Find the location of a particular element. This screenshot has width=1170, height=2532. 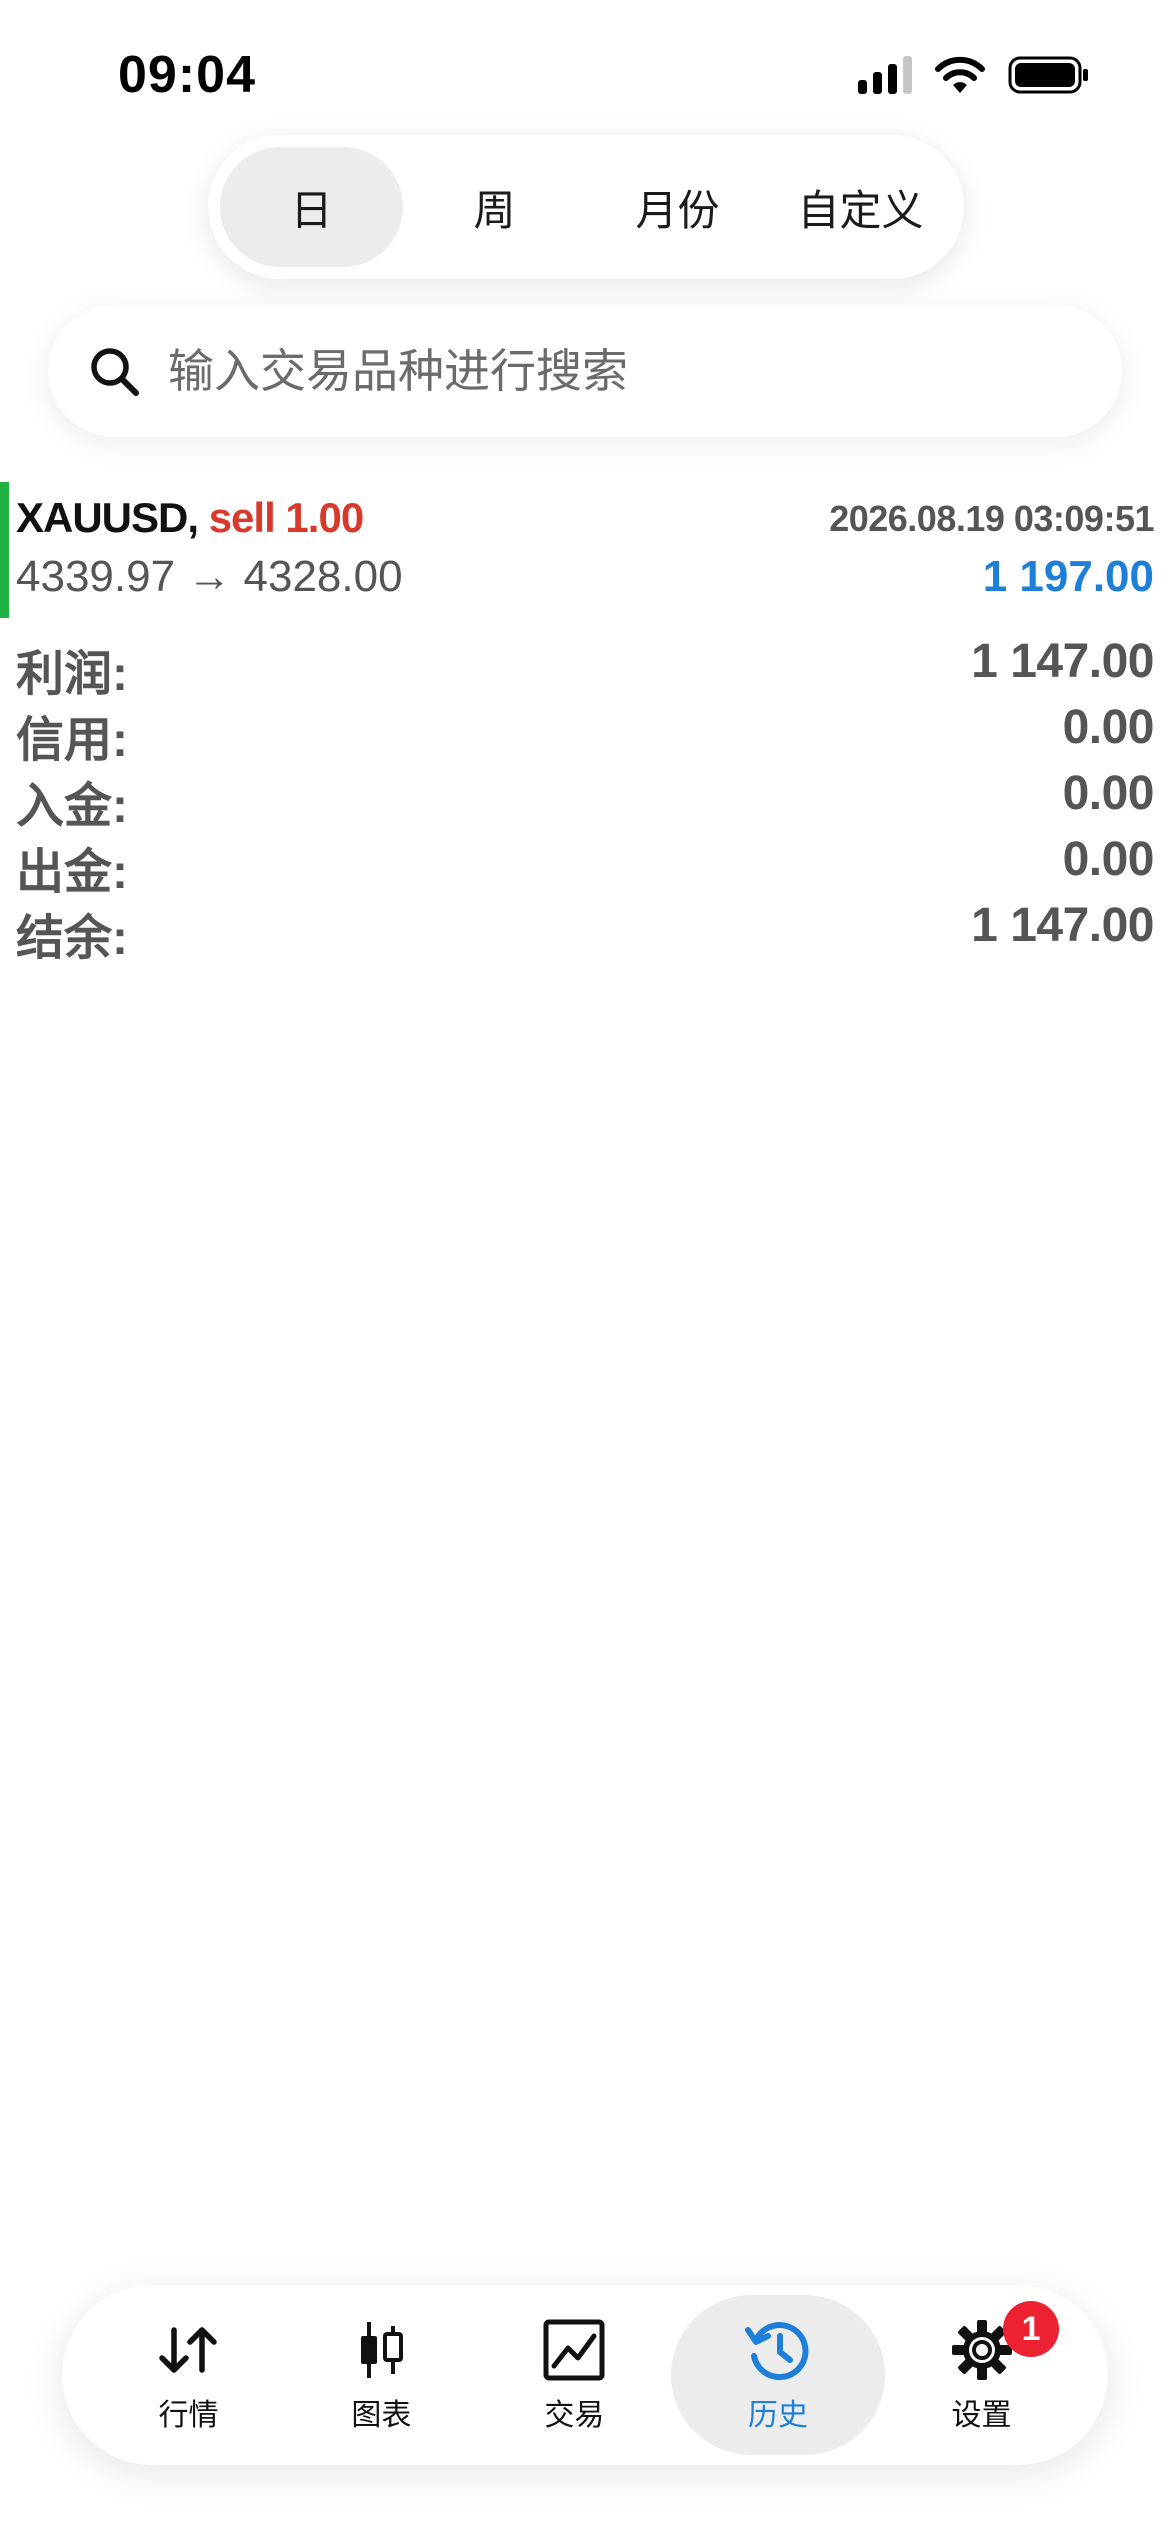

wifi-icon is located at coordinates (960, 74).